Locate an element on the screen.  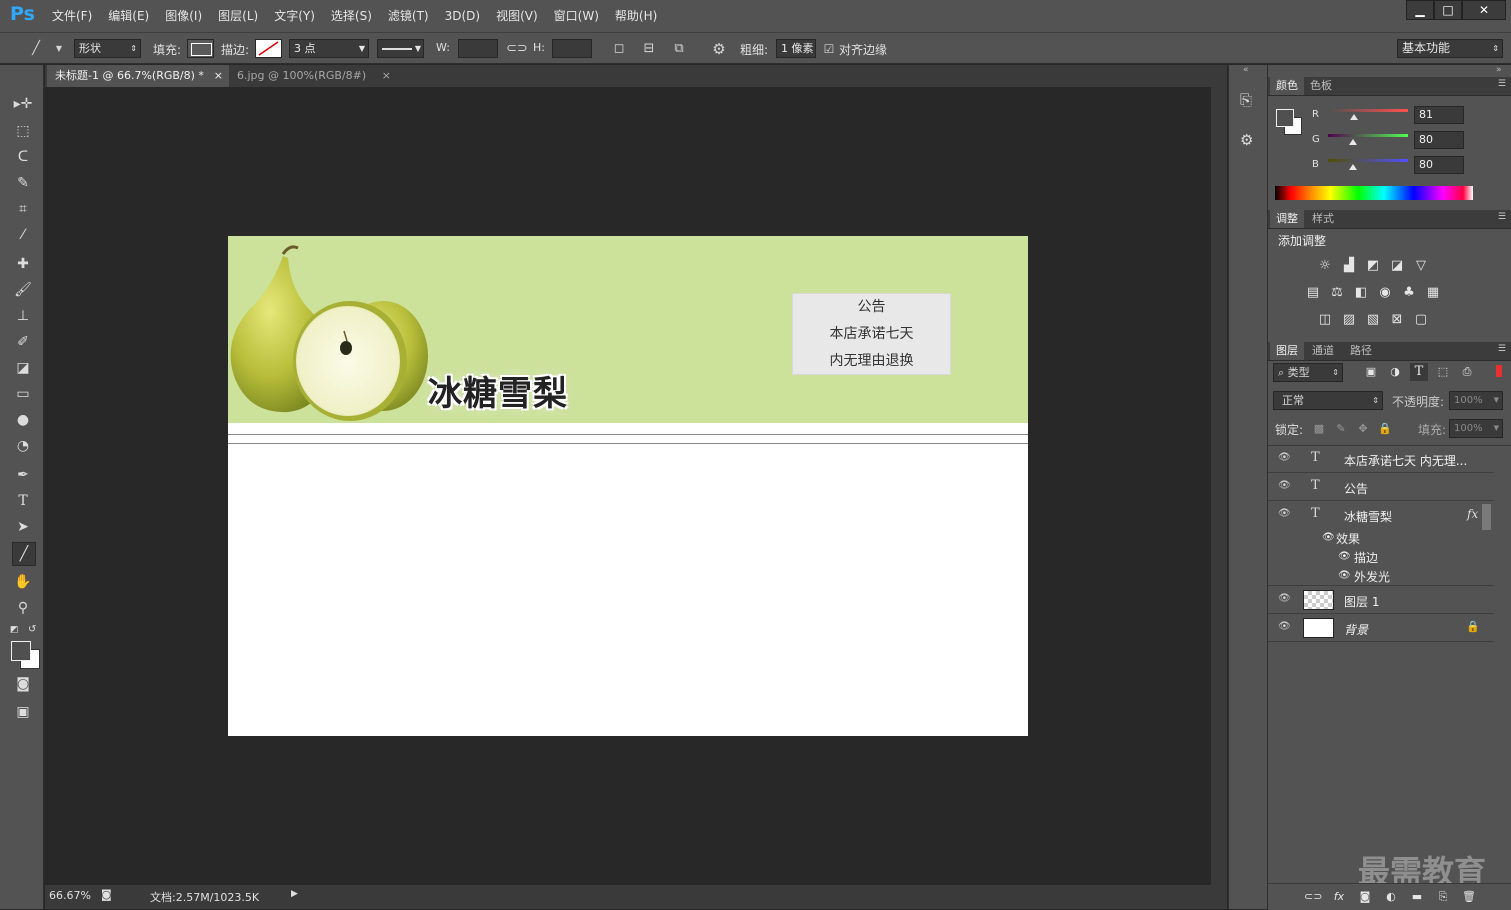
lock-all-icon: 🔒 is located at coordinates (1385, 429).